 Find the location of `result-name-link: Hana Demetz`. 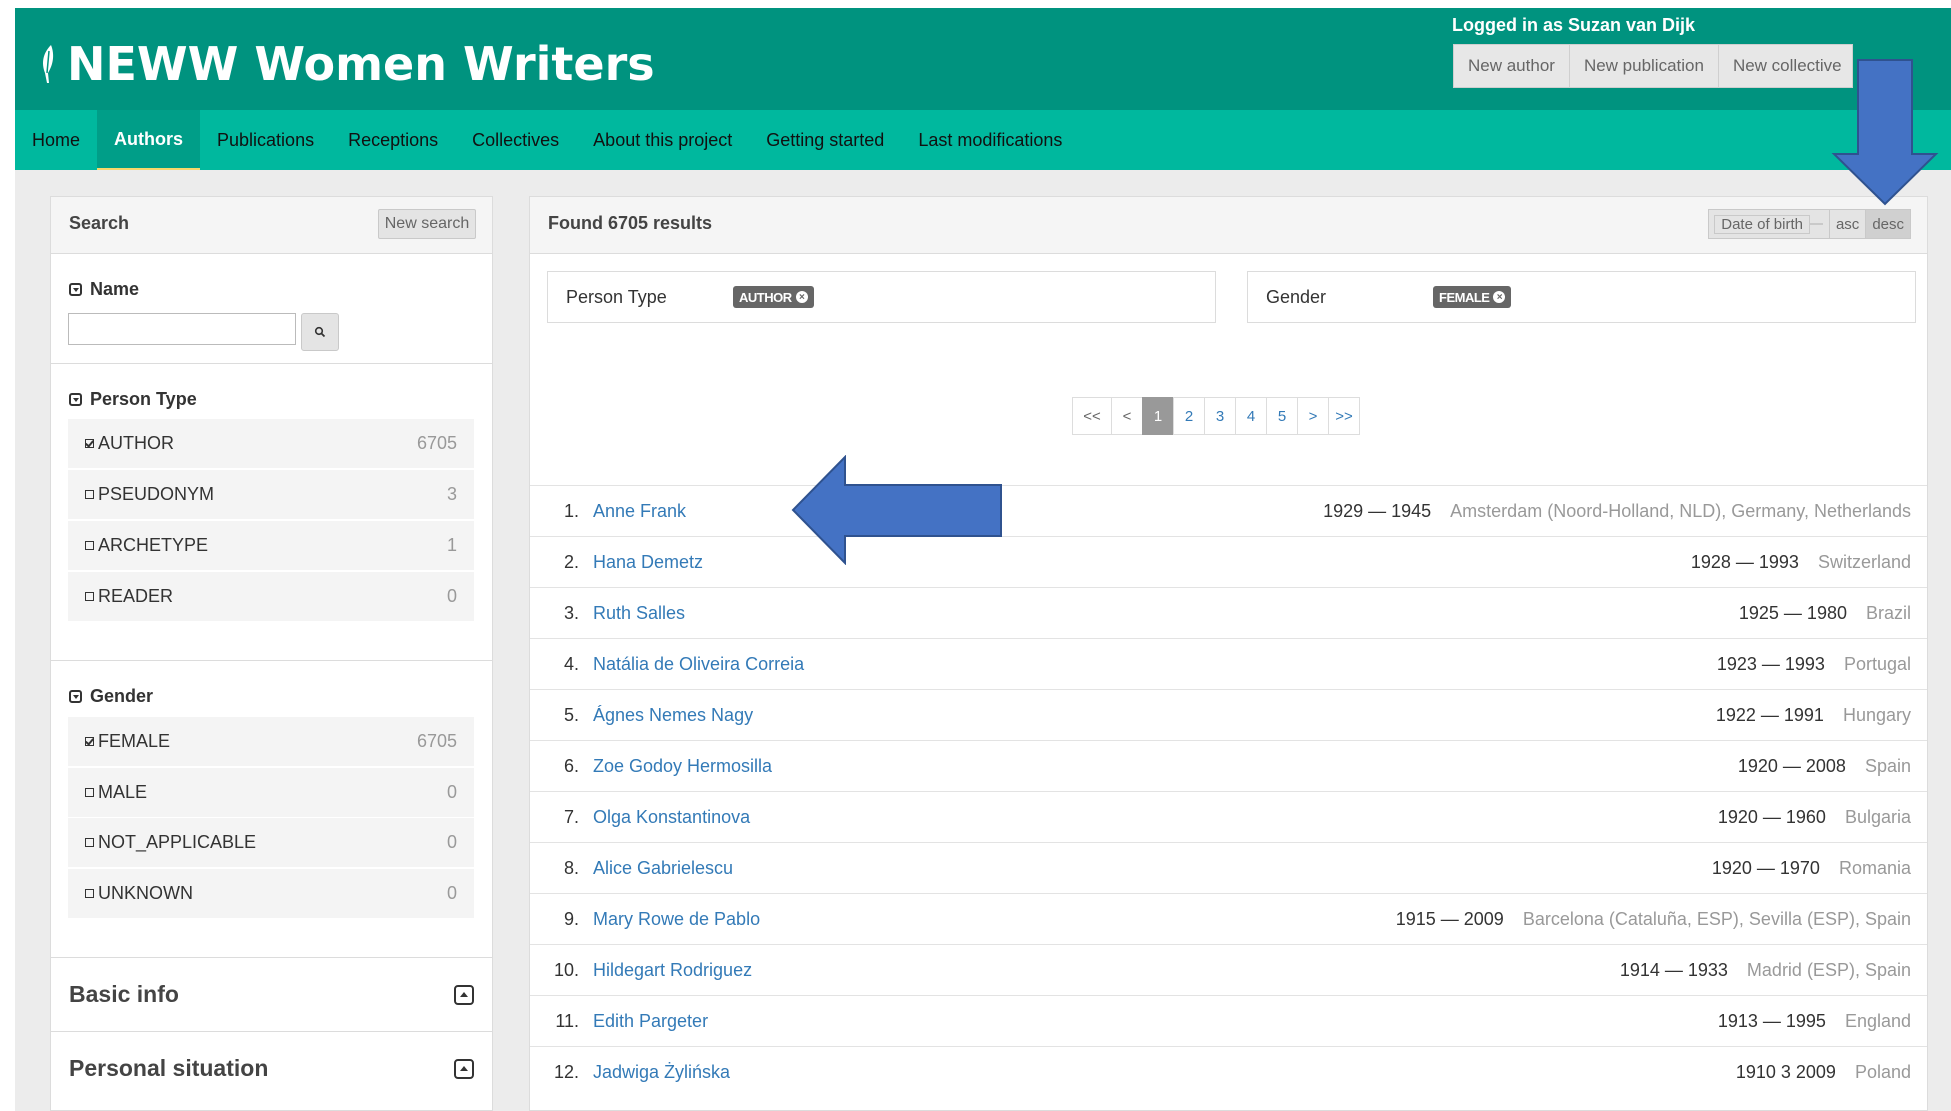

result-name-link: Hana Demetz is located at coordinates (648, 562).